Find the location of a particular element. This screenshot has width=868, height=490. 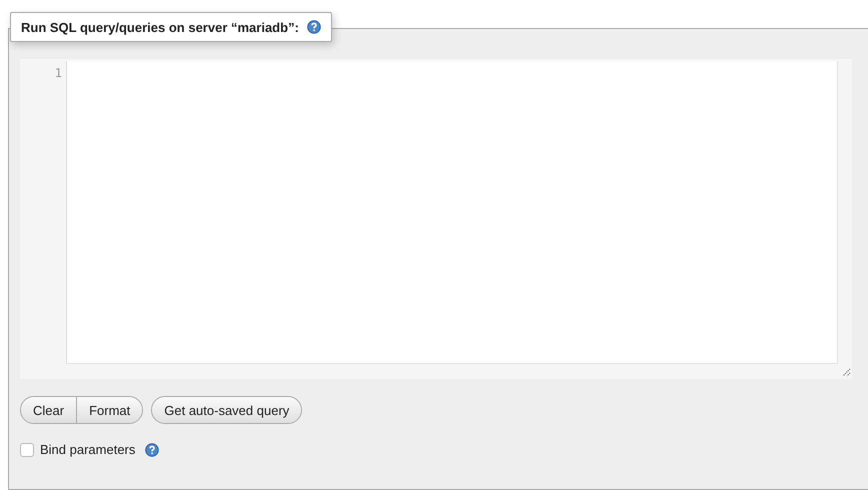

checkbox is located at coordinates (27, 449).